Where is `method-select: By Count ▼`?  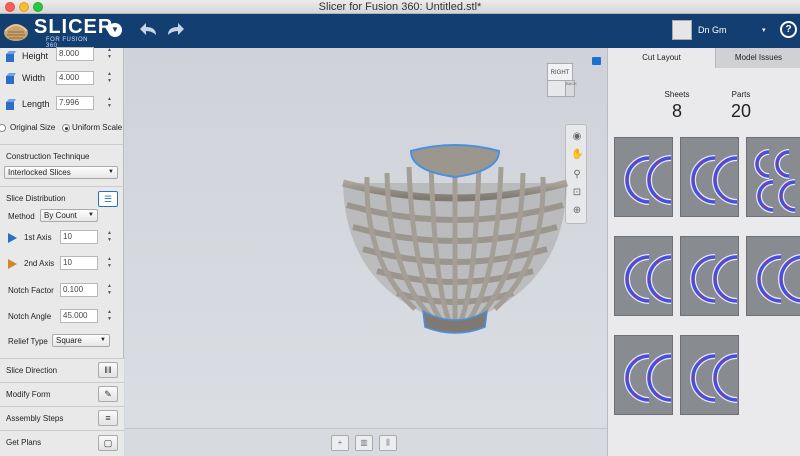
method-select: By Count ▼ is located at coordinates (69, 215).